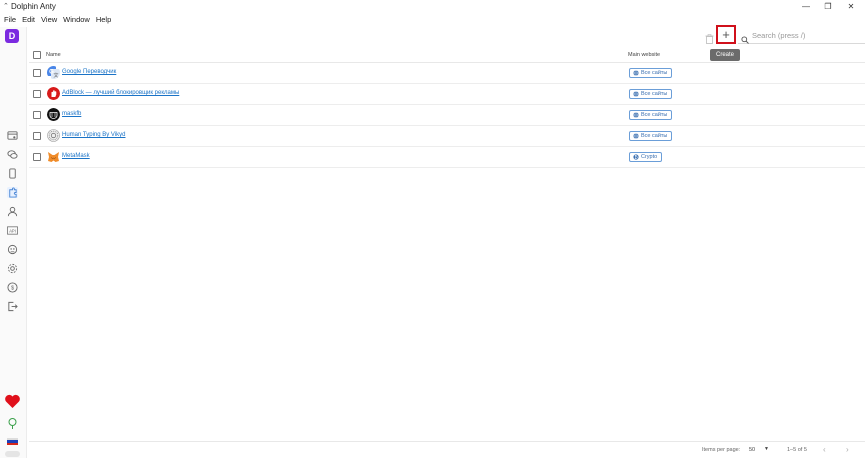  I want to click on table-row: Human Typing By Vikyd Все сайты, so click(447, 136).